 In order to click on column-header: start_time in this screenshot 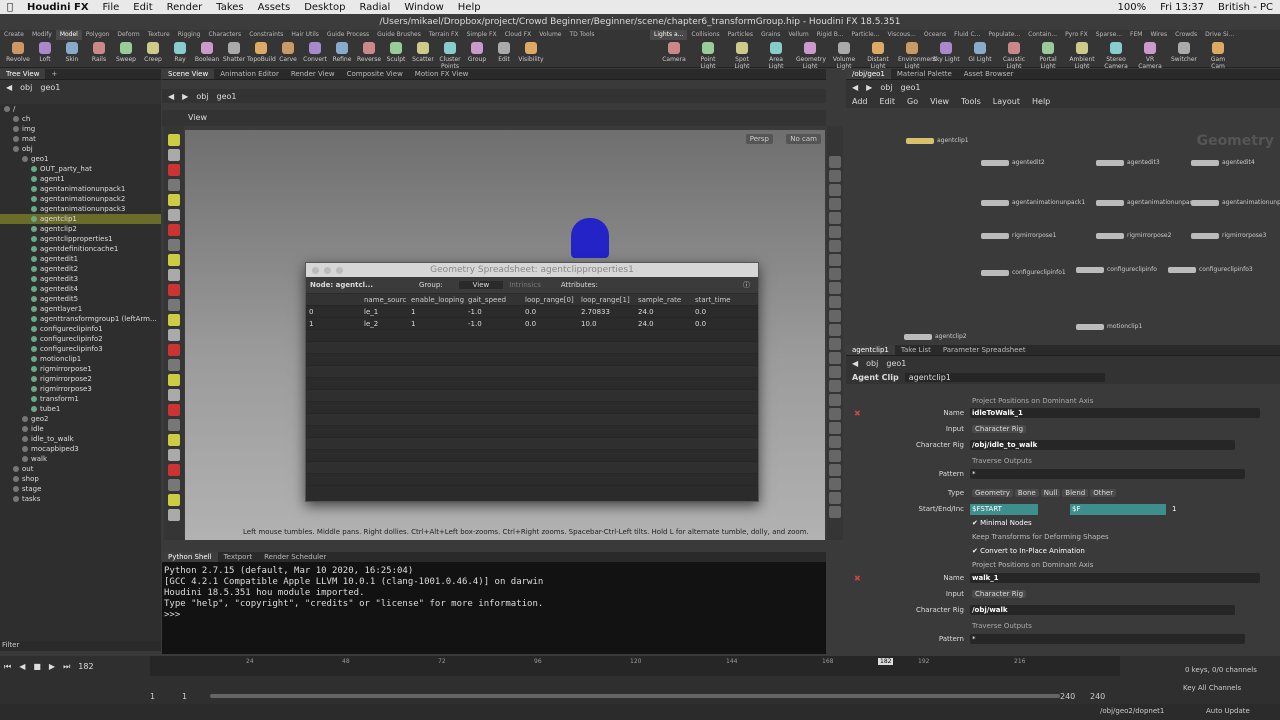, I will do `click(713, 300)`.